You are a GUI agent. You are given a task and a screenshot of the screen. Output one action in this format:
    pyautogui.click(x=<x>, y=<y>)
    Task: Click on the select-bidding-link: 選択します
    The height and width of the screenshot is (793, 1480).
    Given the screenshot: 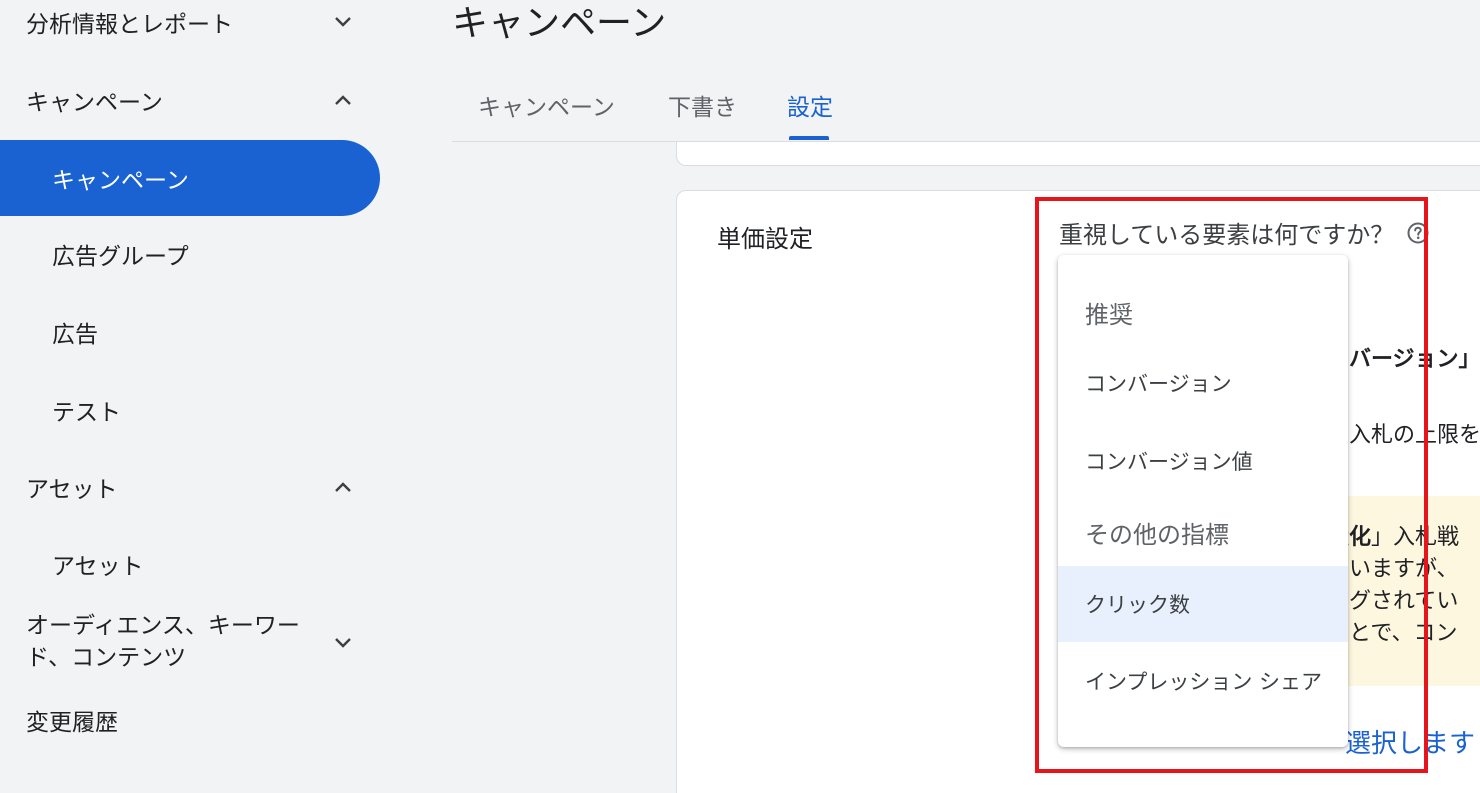 What is the action you would take?
    pyautogui.click(x=1410, y=741)
    